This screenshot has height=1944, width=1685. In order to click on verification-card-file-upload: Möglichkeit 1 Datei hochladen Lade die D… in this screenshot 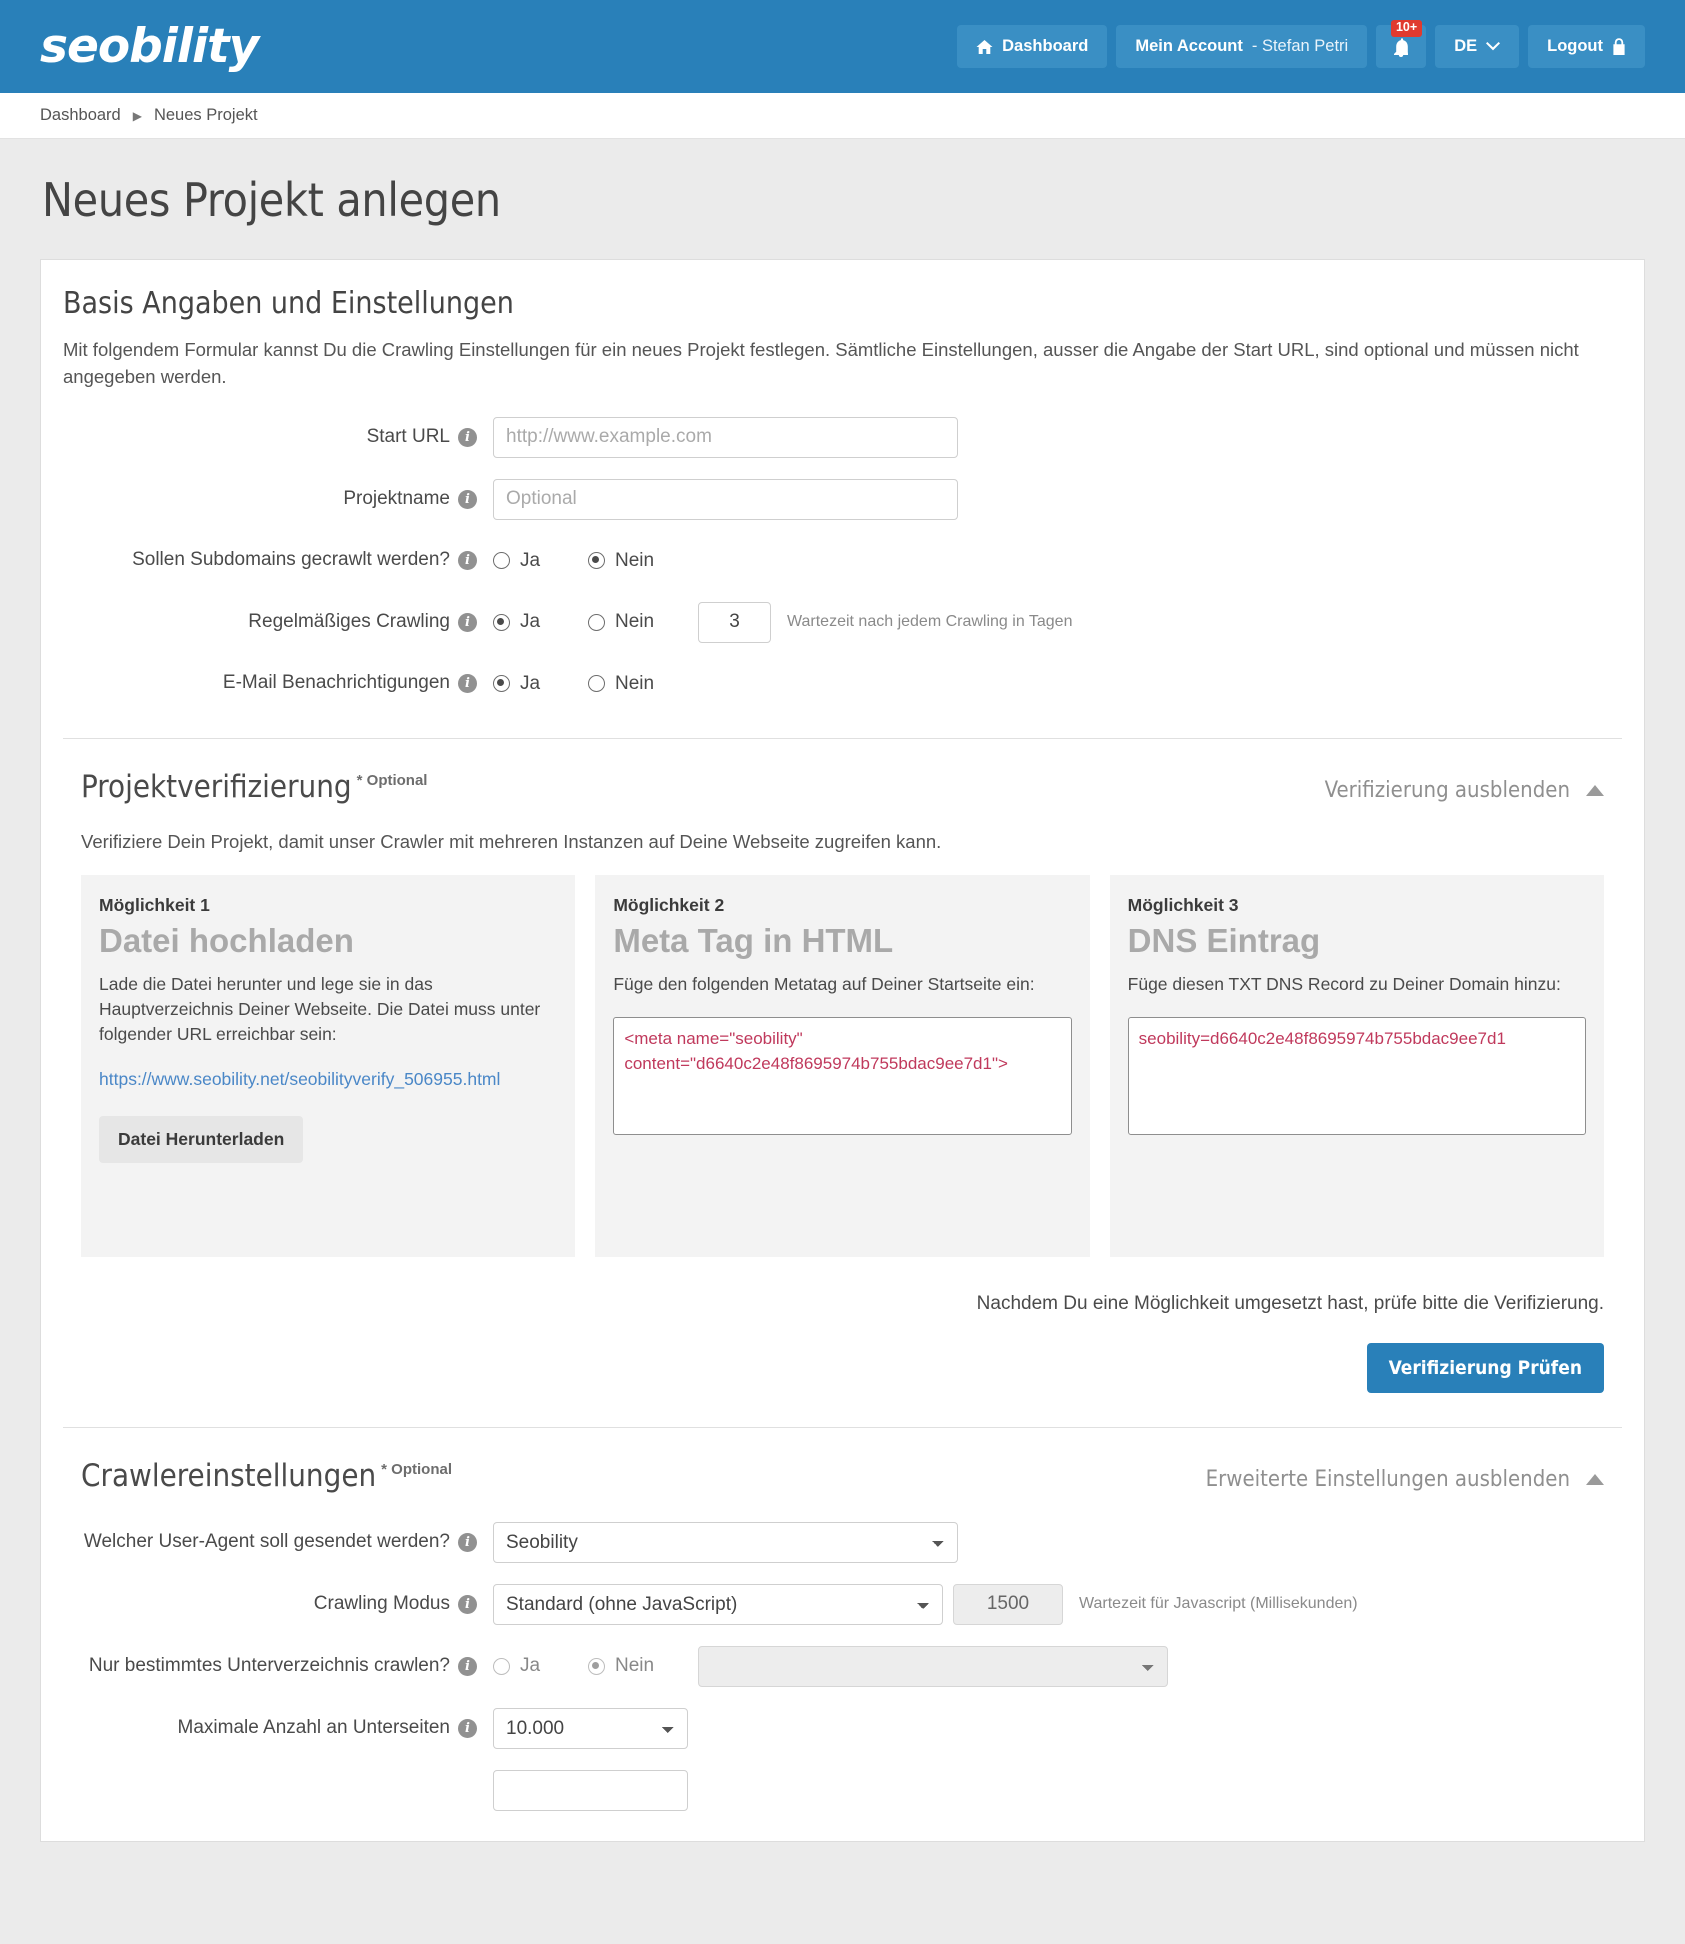, I will do `click(328, 1065)`.